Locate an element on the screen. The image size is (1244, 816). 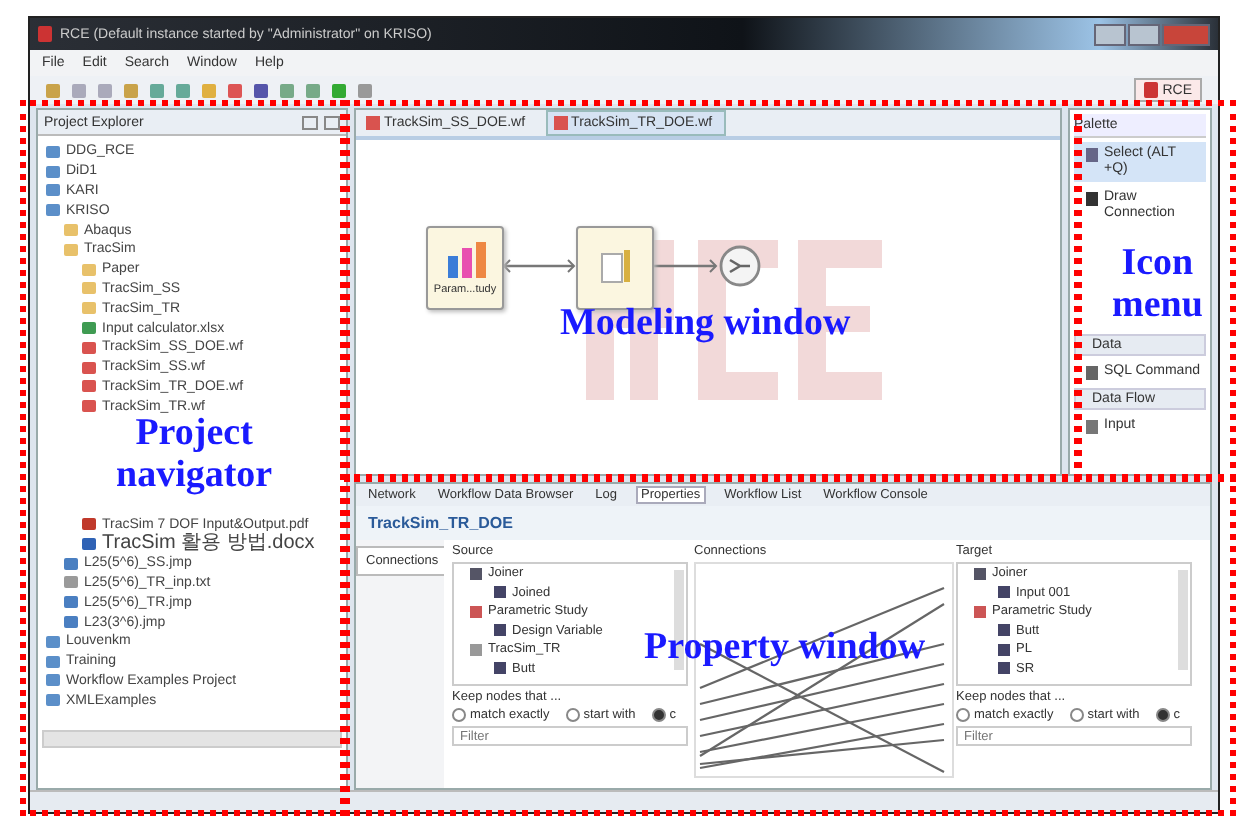
maximize-icon is located at coordinates (332, 122).